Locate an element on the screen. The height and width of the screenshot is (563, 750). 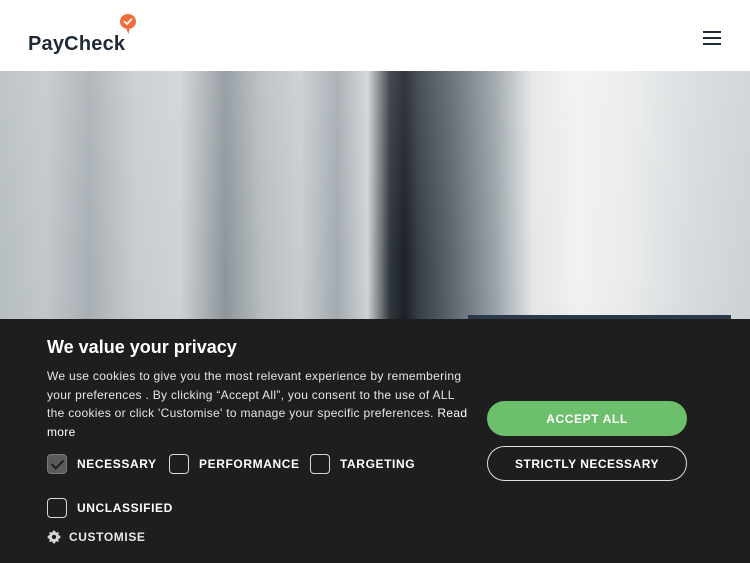
checkbox-unclassified-box is located at coordinates (57, 508).